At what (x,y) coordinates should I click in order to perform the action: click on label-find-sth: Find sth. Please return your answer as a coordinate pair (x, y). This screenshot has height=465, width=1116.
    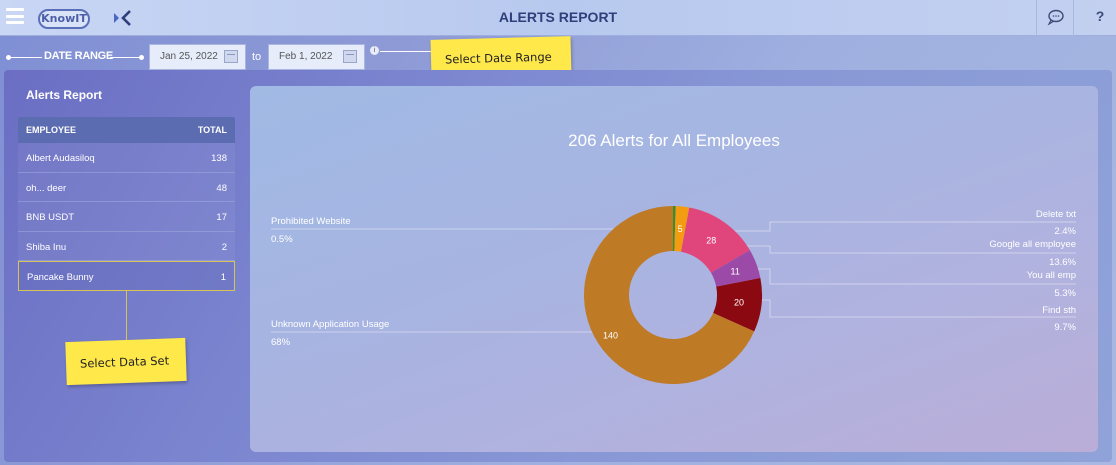
    Looking at the image, I should click on (1059, 310).